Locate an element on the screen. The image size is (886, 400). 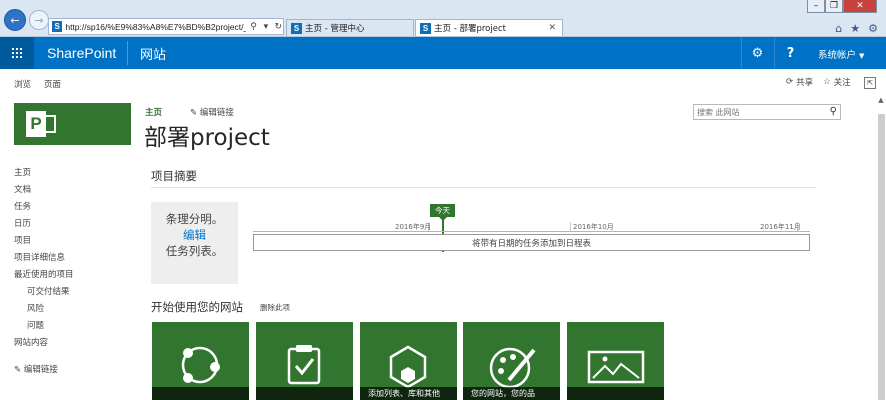
star-icon: ☆ is located at coordinates (827, 82).